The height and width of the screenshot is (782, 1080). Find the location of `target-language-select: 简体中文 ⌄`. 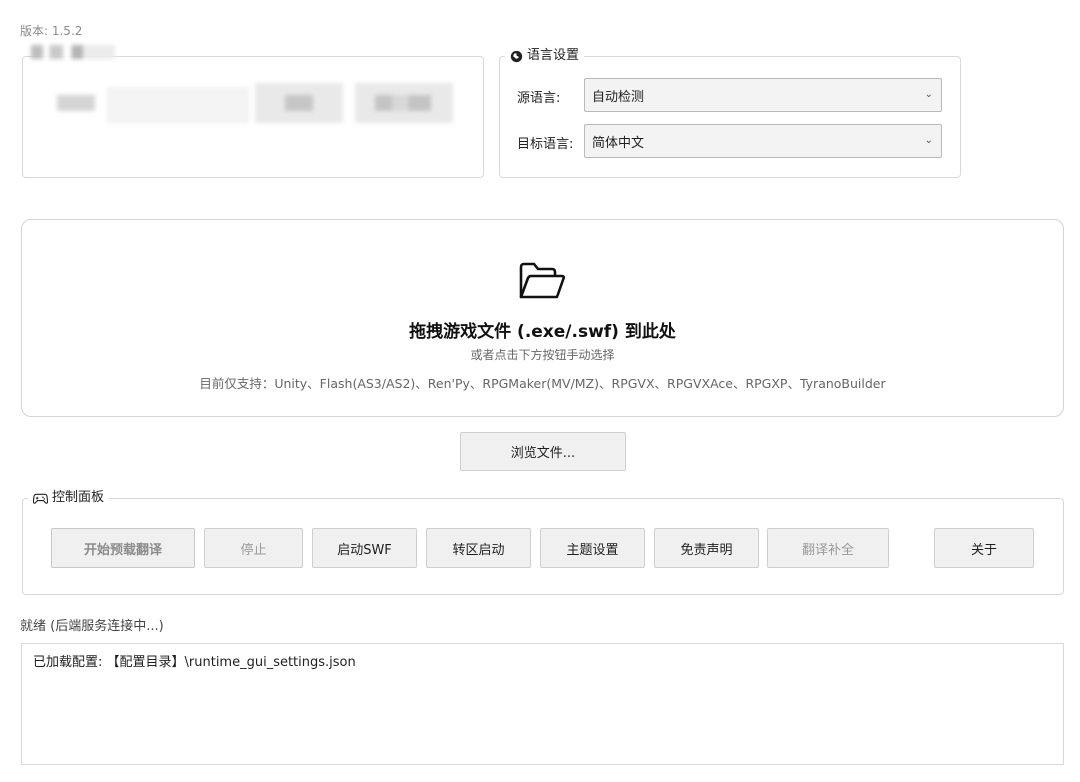

target-language-select: 简体中文 ⌄ is located at coordinates (763, 141).